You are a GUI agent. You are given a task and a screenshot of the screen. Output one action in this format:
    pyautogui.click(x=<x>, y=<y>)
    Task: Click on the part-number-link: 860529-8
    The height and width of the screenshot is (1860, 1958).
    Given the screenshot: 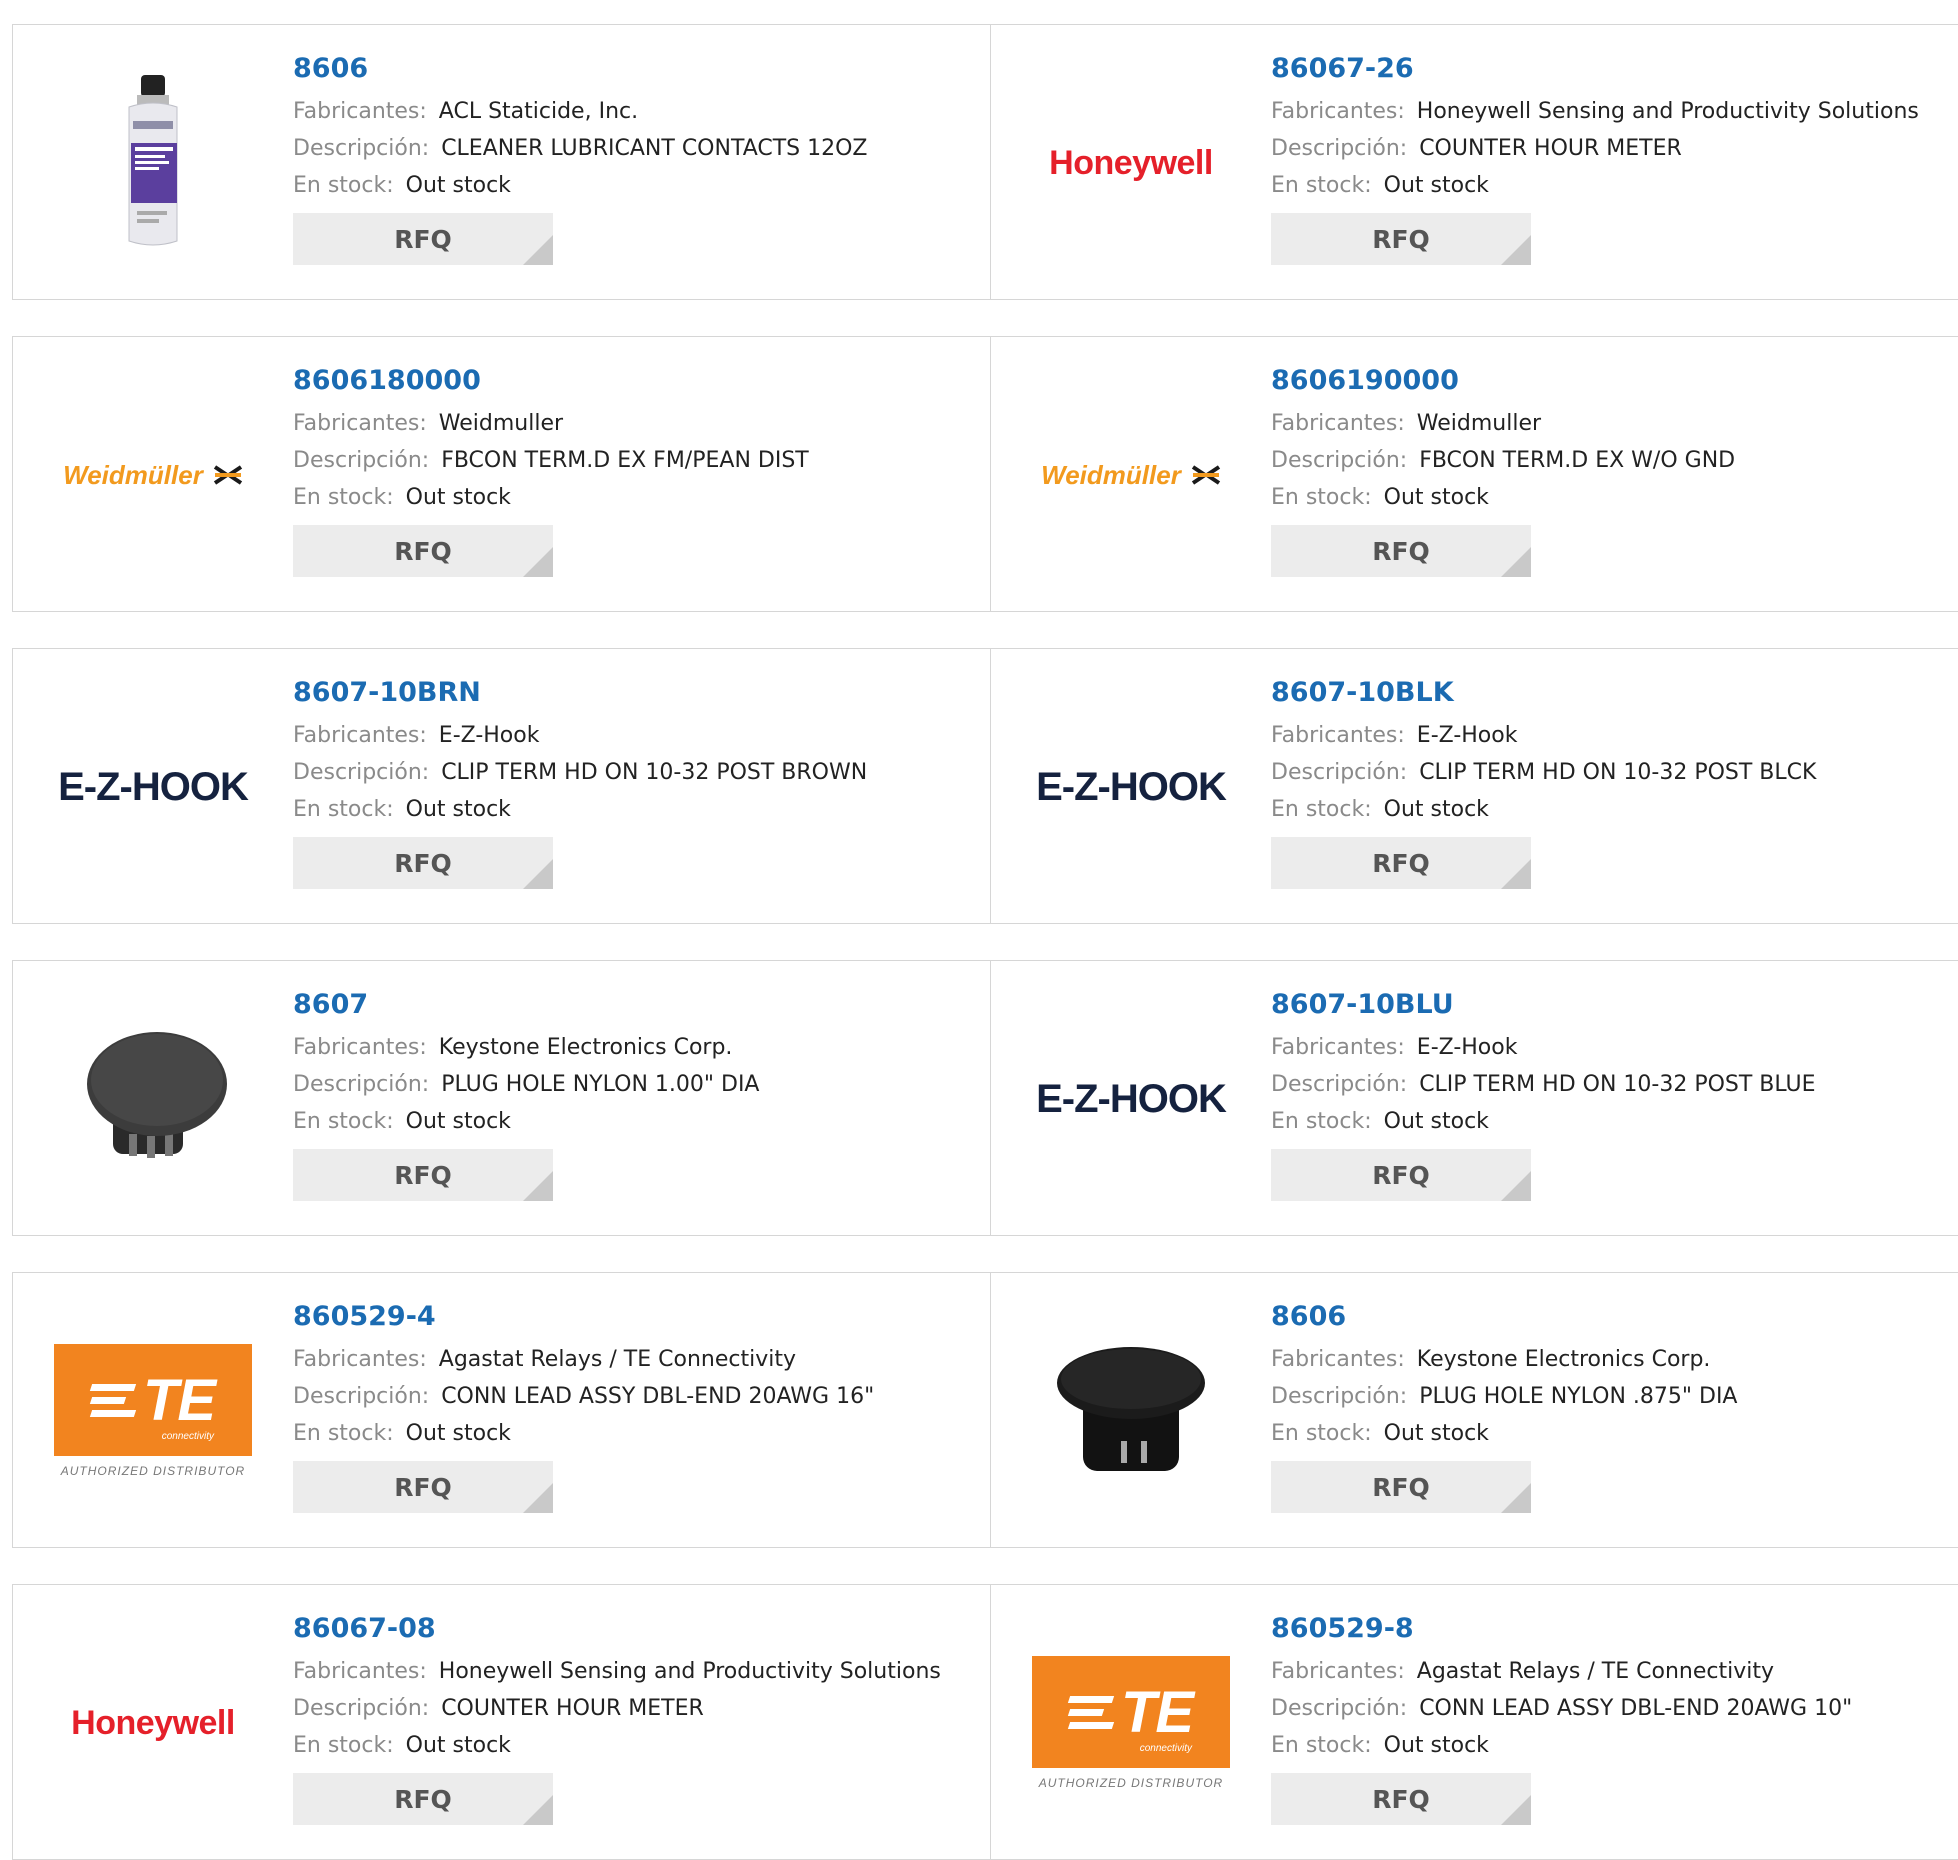 What is the action you would take?
    pyautogui.click(x=1614, y=1633)
    